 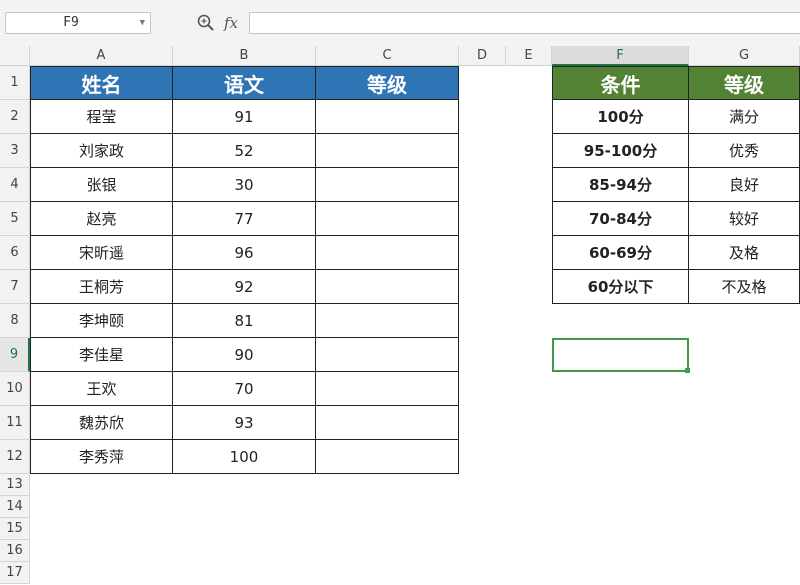 I want to click on column-header-e: E, so click(x=529, y=56).